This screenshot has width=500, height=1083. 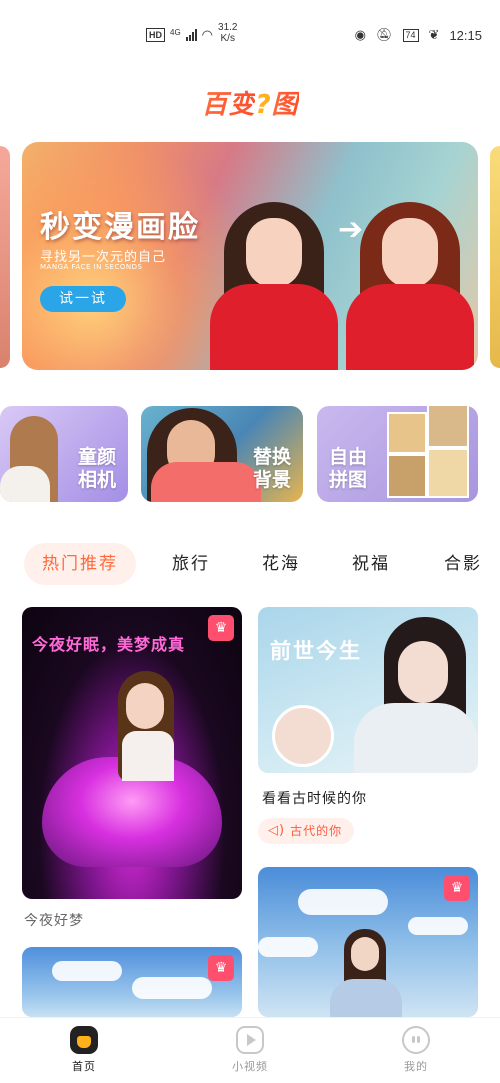 I want to click on banner-title: 秒变漫画脸, so click(x=120, y=227).